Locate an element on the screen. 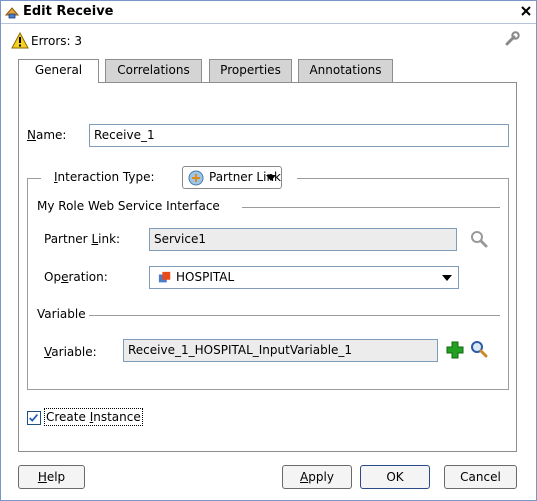 This screenshot has height=501, width=537. variable-section-heading: Variable is located at coordinates (61, 314).